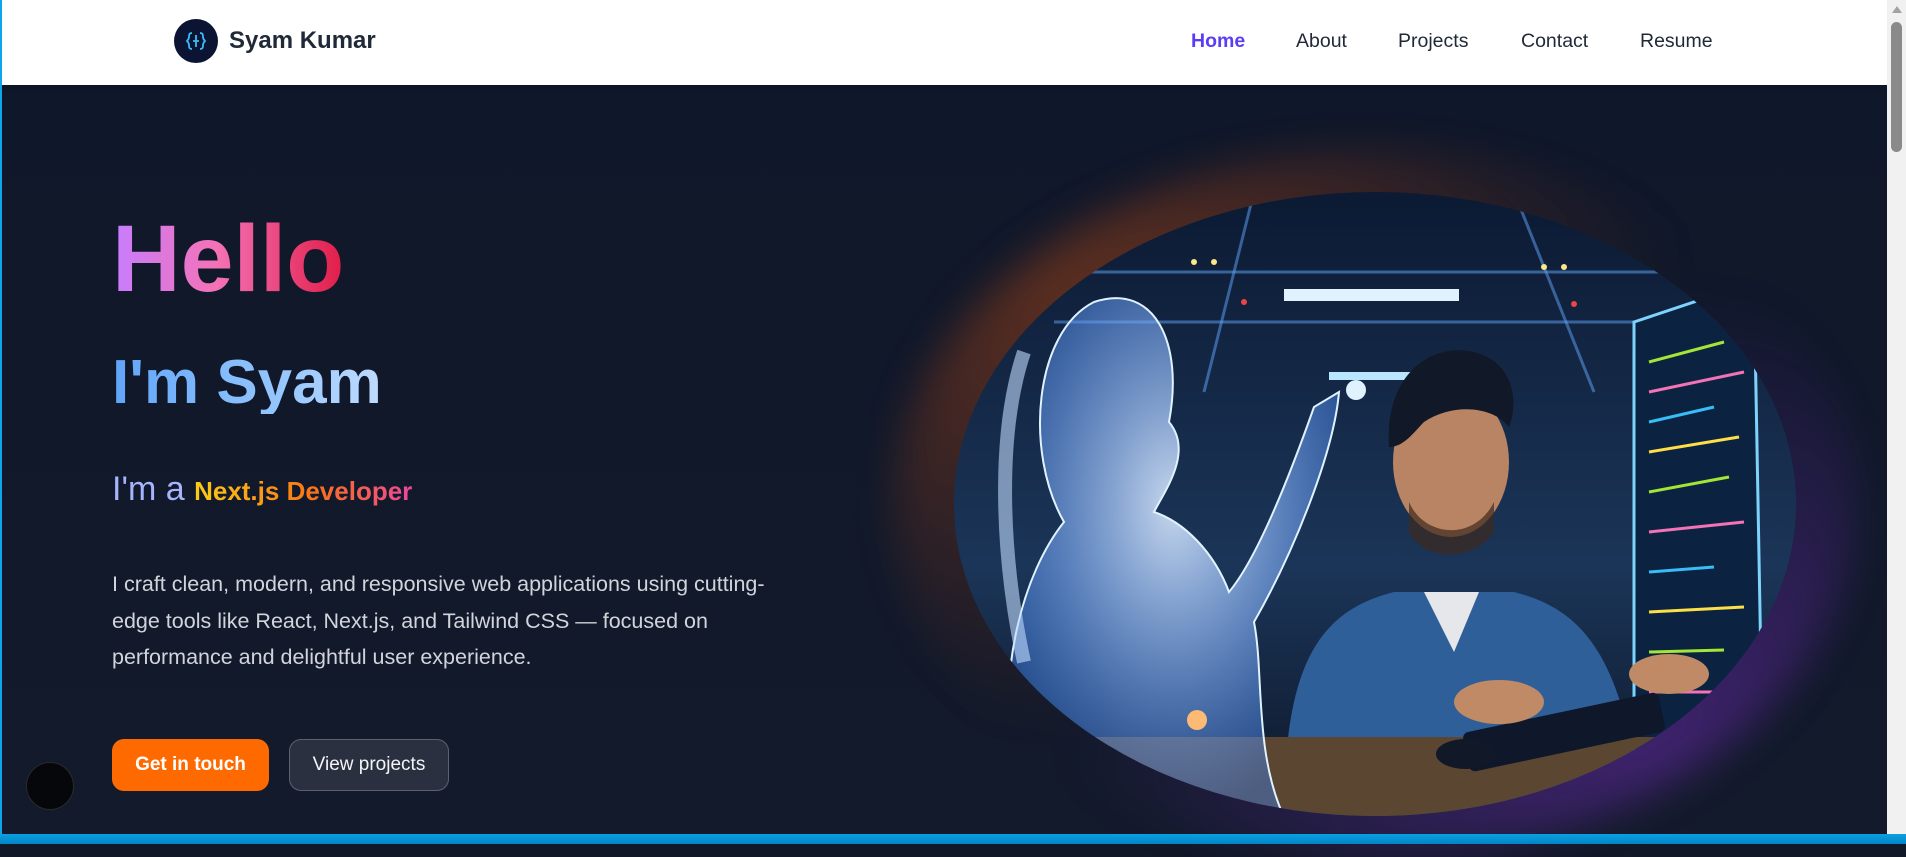 The image size is (1906, 857). What do you see at coordinates (302, 41) in the screenshot?
I see `brand-name: Syam Kumar` at bounding box center [302, 41].